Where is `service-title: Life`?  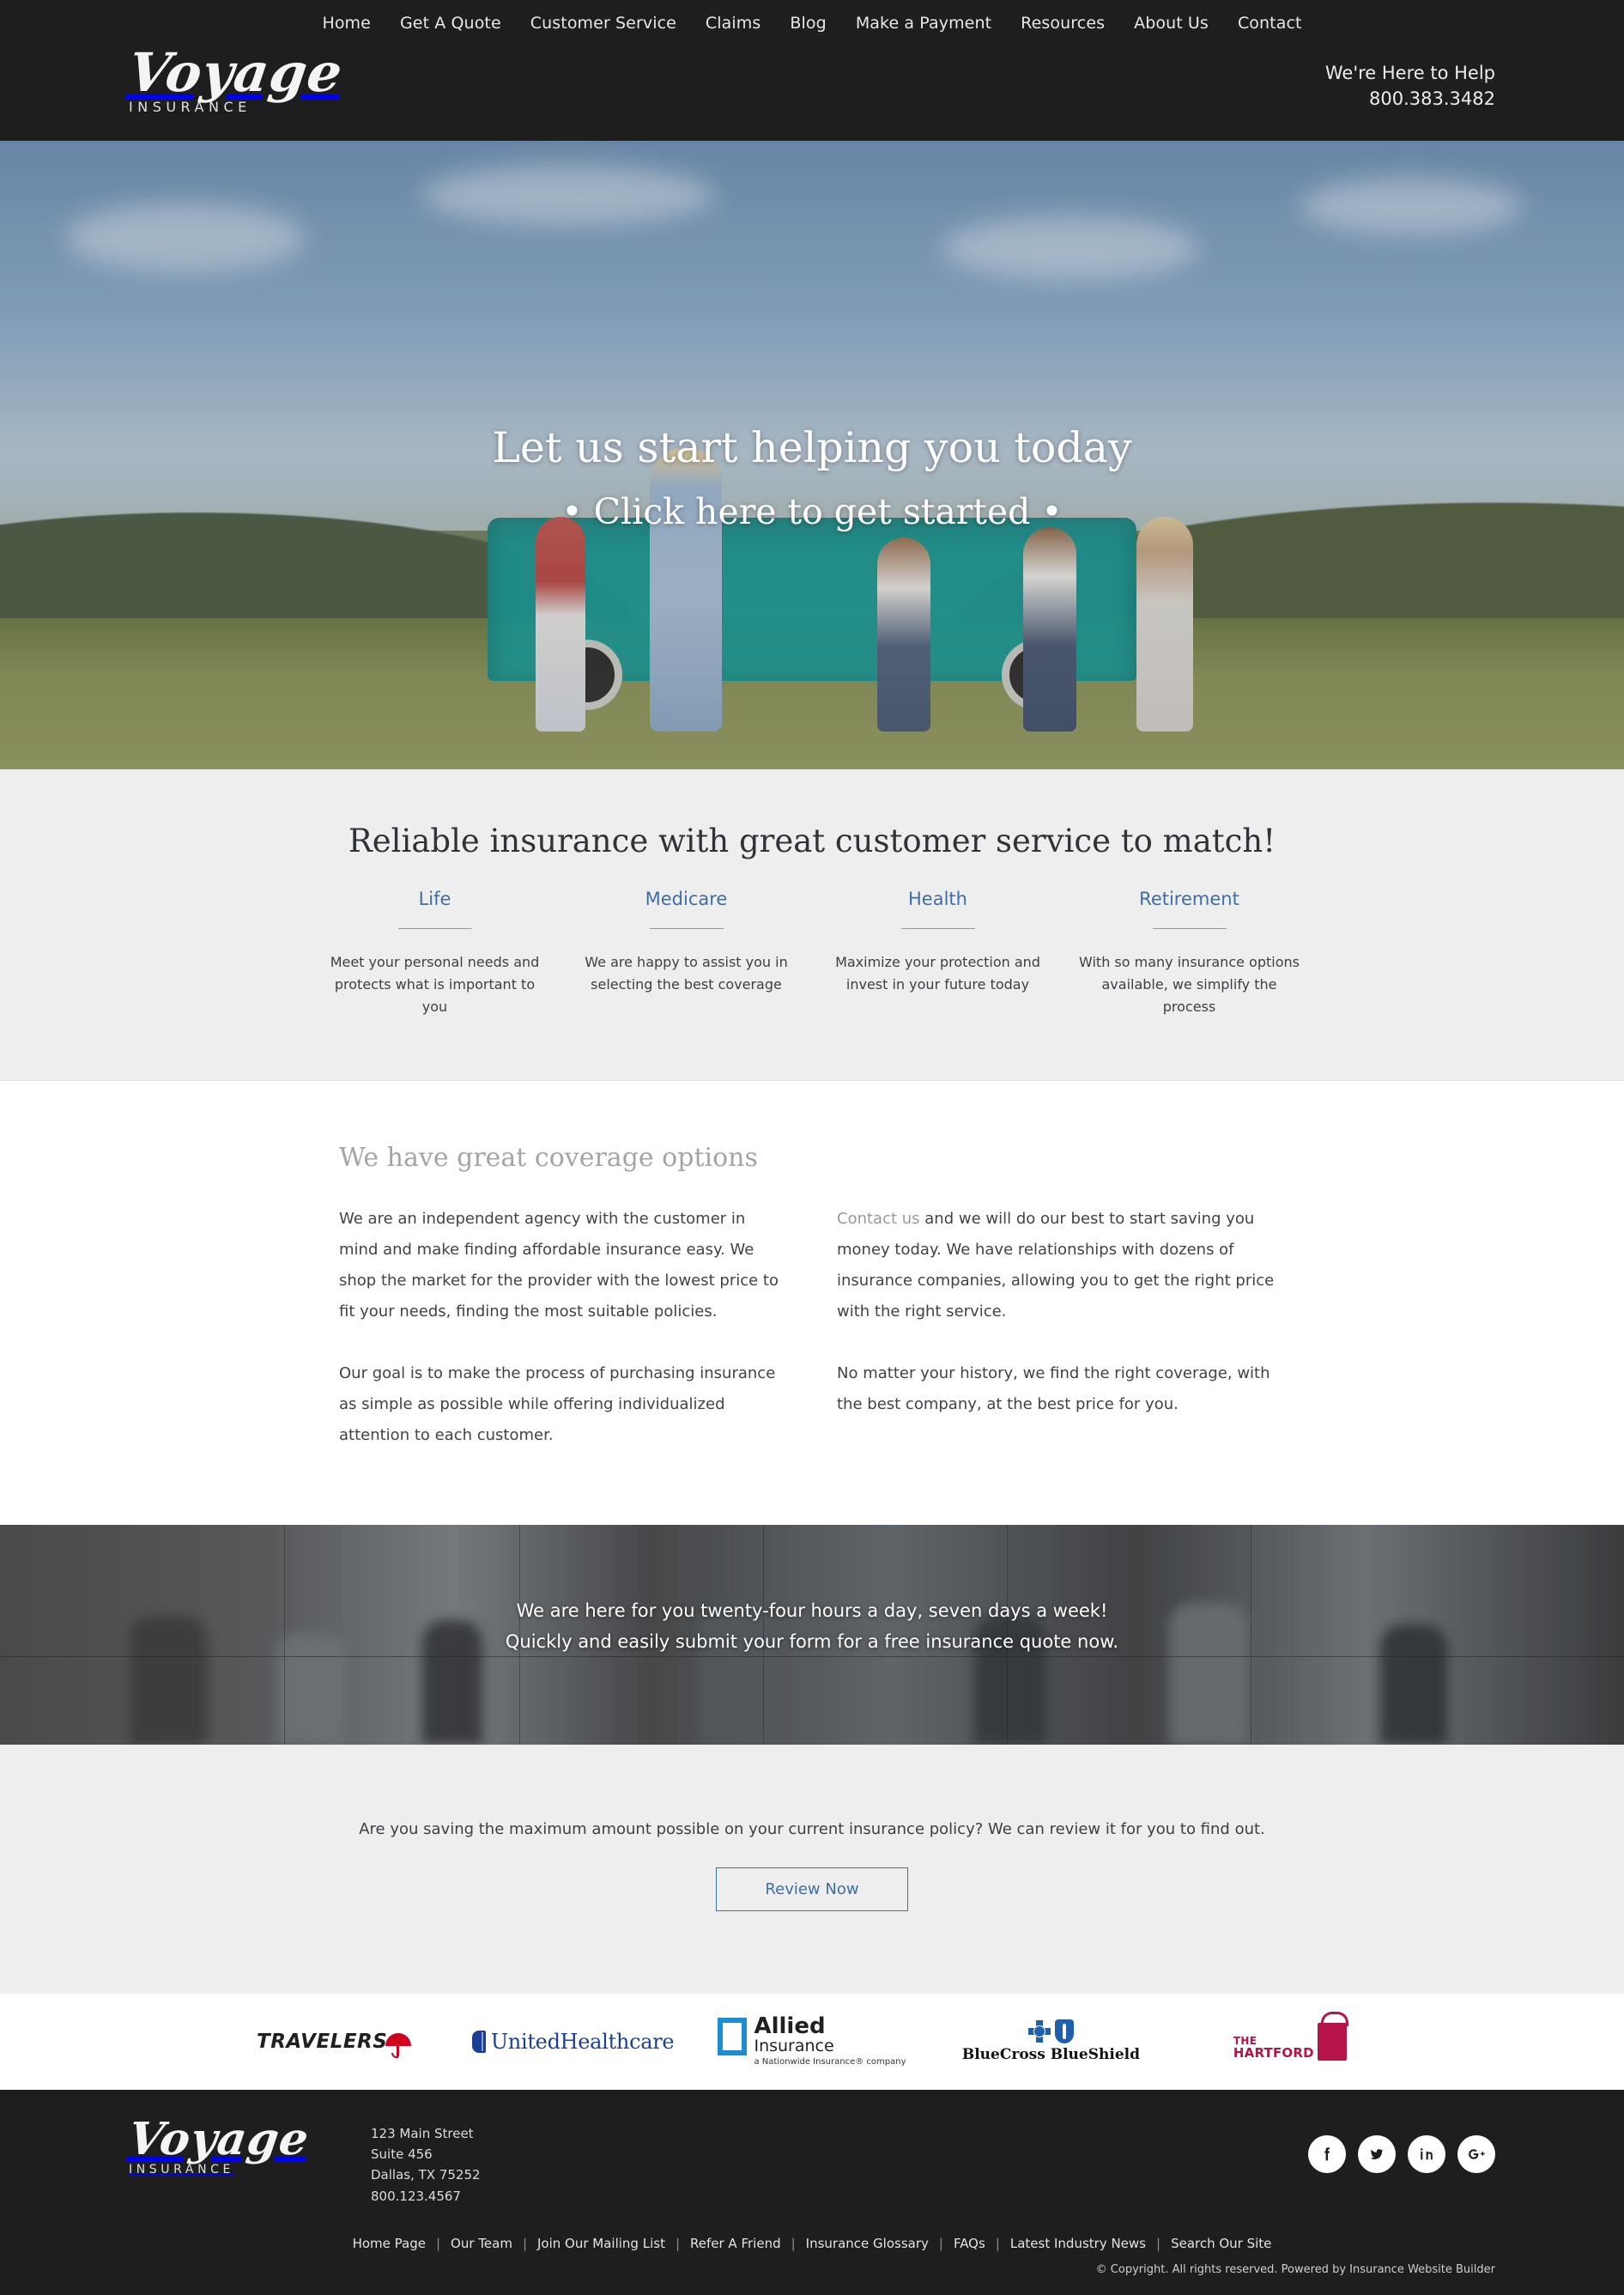
service-title: Life is located at coordinates (434, 899).